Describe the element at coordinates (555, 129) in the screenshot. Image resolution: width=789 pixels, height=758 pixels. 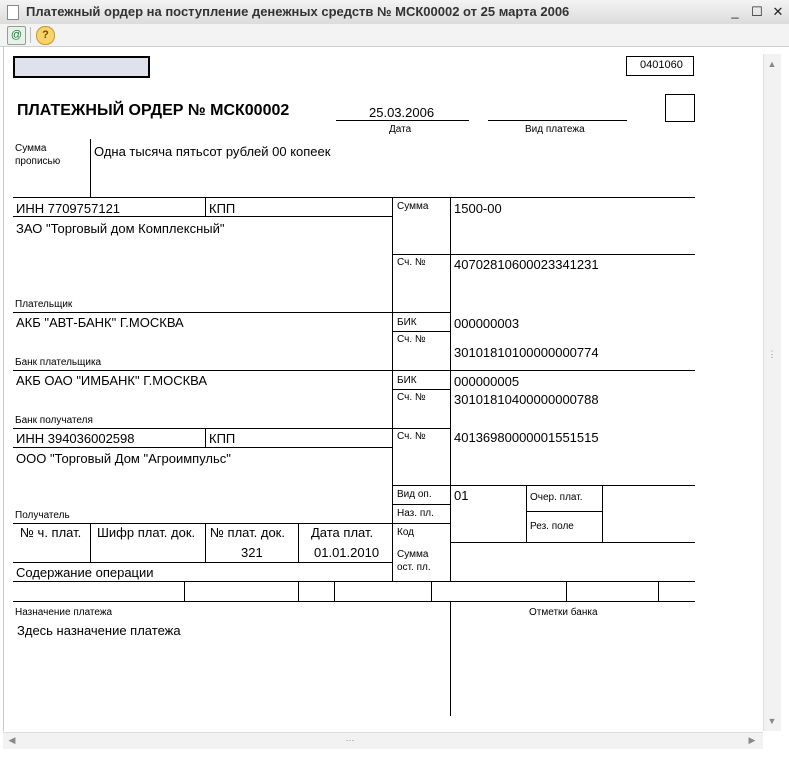
I see `payment-type-label: Вид платежа` at that location.